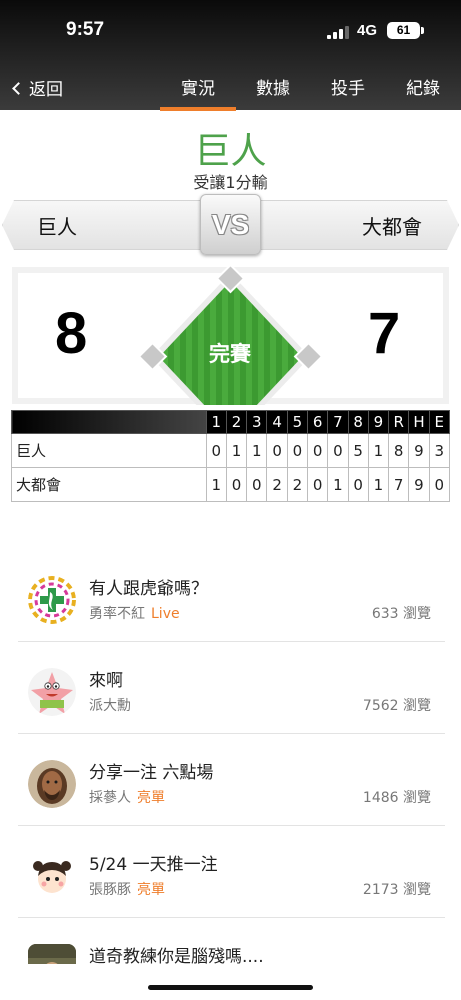  What do you see at coordinates (165, 614) in the screenshot?
I see `post-tag: Live` at bounding box center [165, 614].